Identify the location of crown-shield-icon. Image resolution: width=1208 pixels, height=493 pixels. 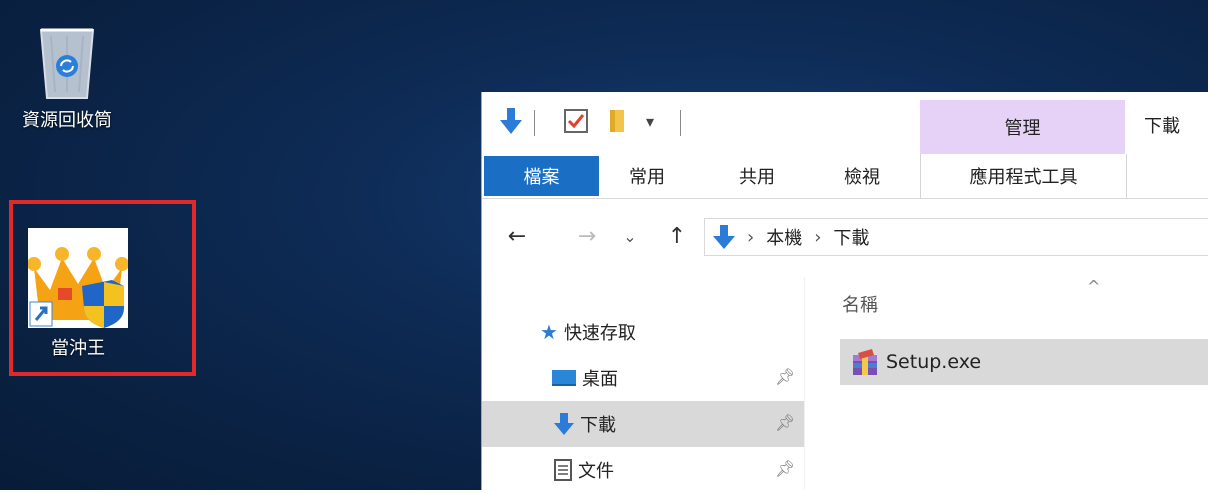
(78, 278).